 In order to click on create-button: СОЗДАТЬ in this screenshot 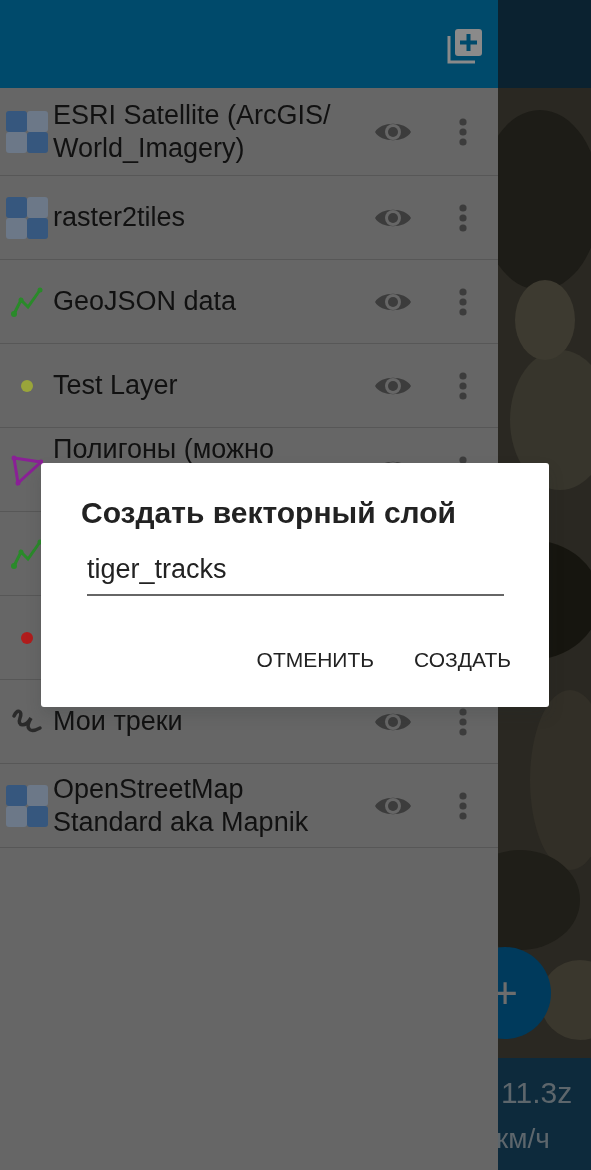, I will do `click(462, 659)`.